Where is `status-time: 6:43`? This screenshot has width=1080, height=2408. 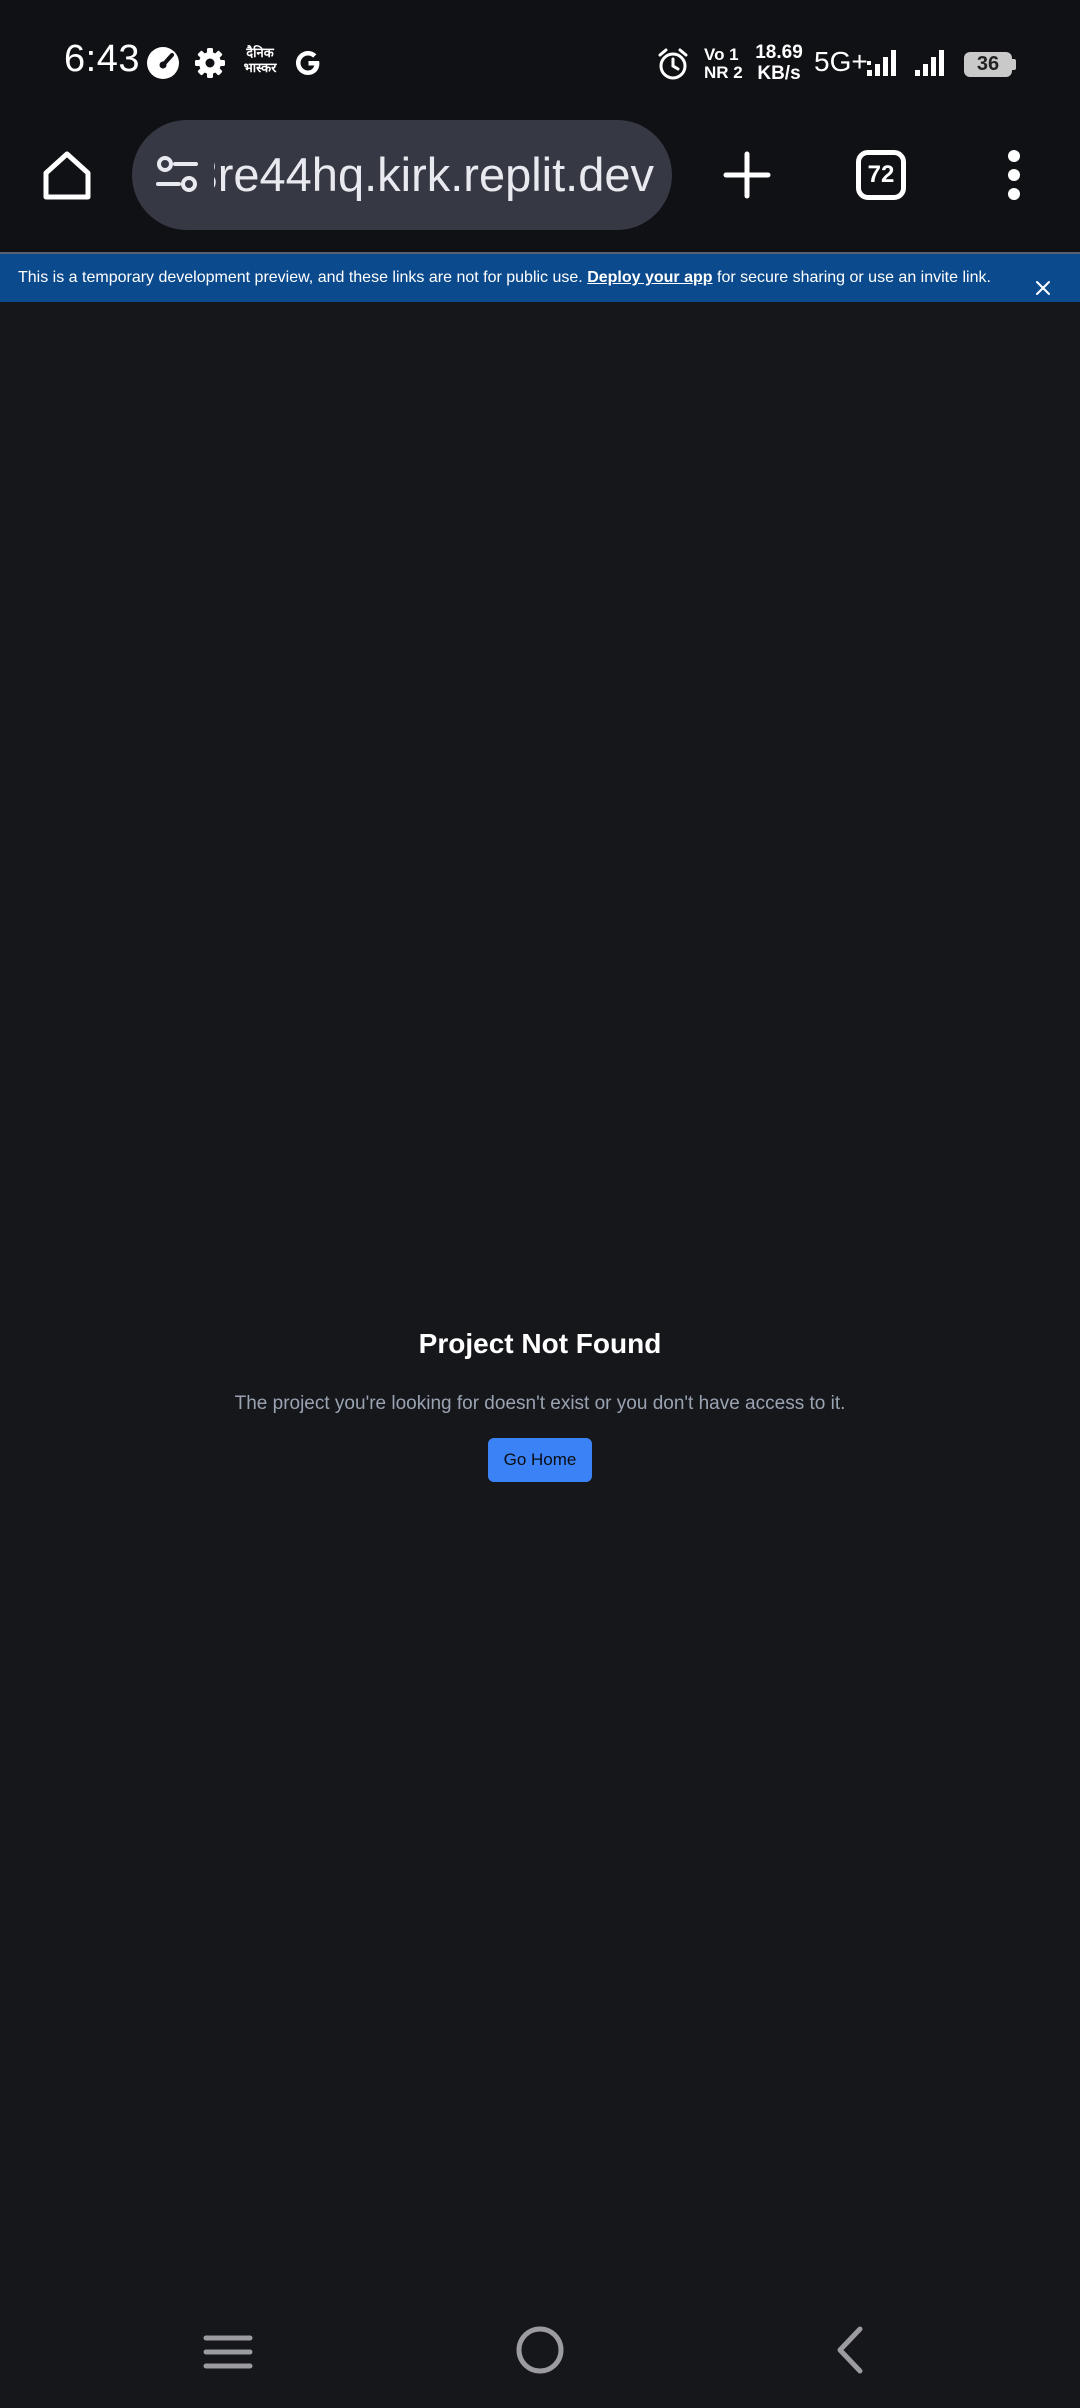
status-time: 6:43 is located at coordinates (102, 59).